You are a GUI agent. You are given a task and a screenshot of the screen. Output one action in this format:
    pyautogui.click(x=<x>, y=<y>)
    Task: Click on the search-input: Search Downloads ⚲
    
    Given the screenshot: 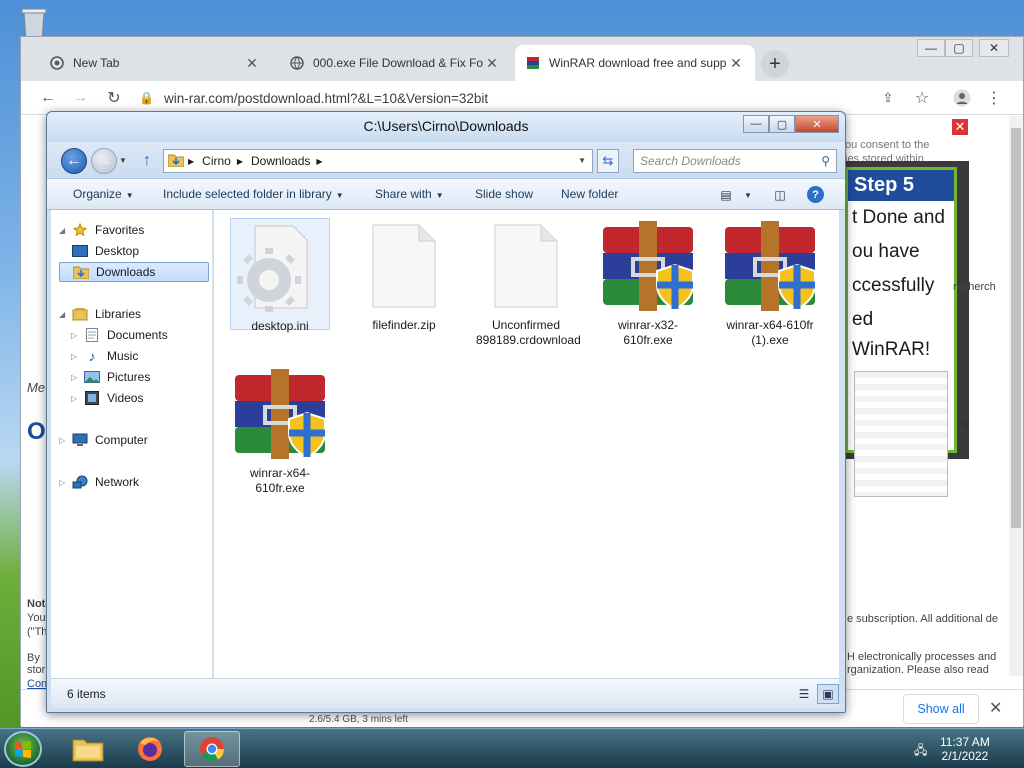 What is the action you would take?
    pyautogui.click(x=735, y=161)
    